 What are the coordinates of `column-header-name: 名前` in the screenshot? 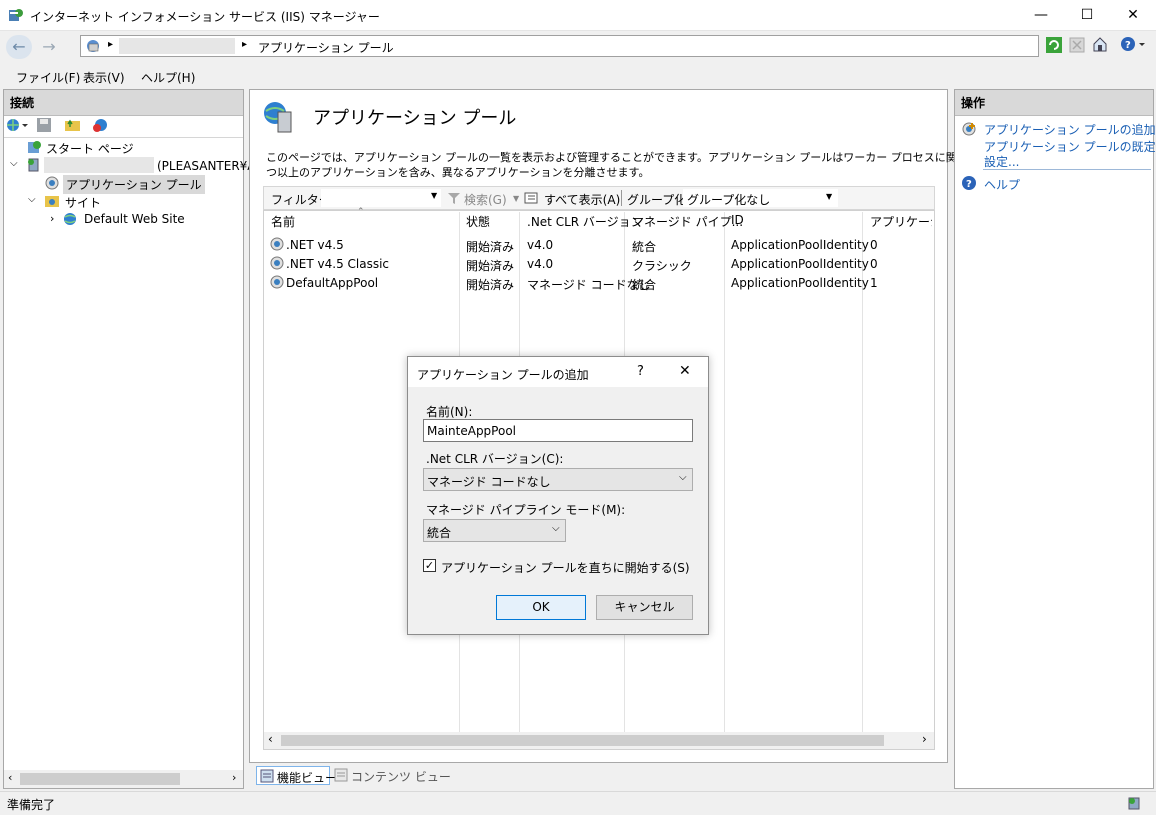 It's located at (283, 221).